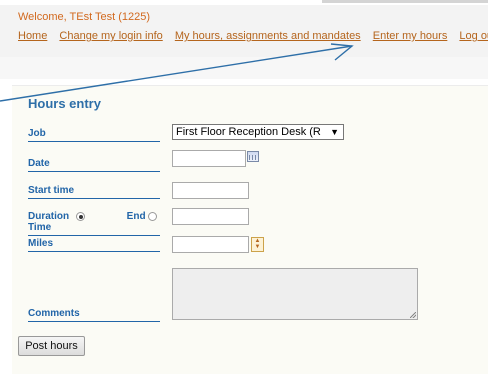  I want to click on annotation-arrow-line, so click(176, 73).